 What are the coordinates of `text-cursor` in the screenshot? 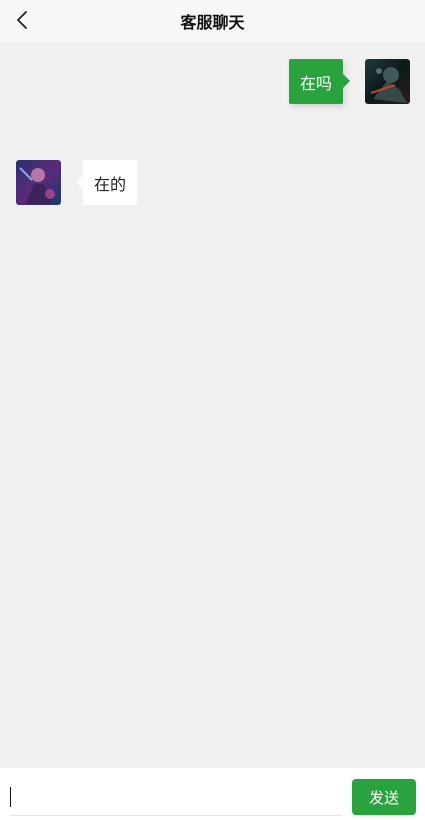 It's located at (10, 797).